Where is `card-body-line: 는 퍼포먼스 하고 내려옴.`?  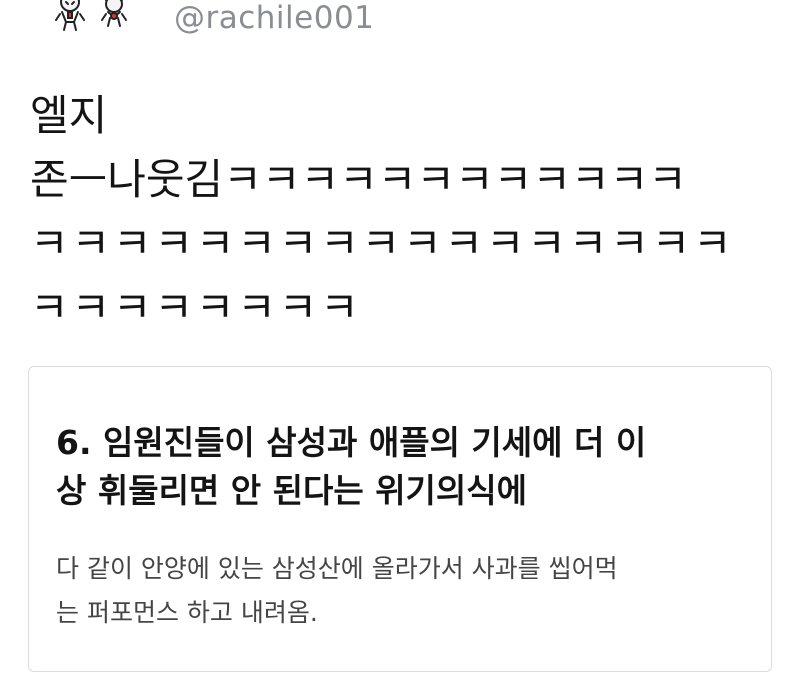
card-body-line: 는 퍼포먼스 하고 내려옴. is located at coordinates (187, 612).